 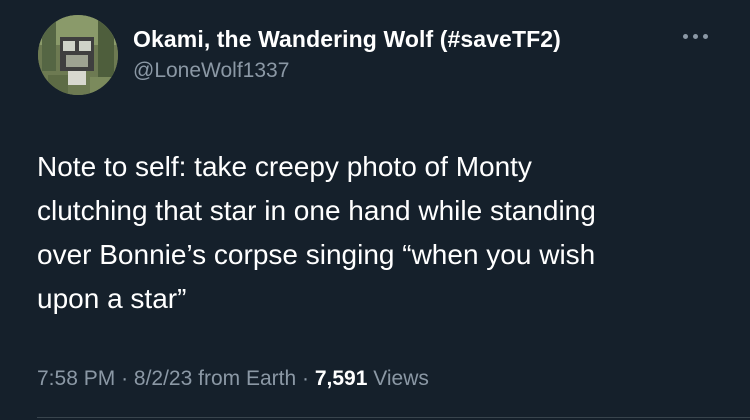 I want to click on tweet-source: from Earth, so click(x=247, y=378).